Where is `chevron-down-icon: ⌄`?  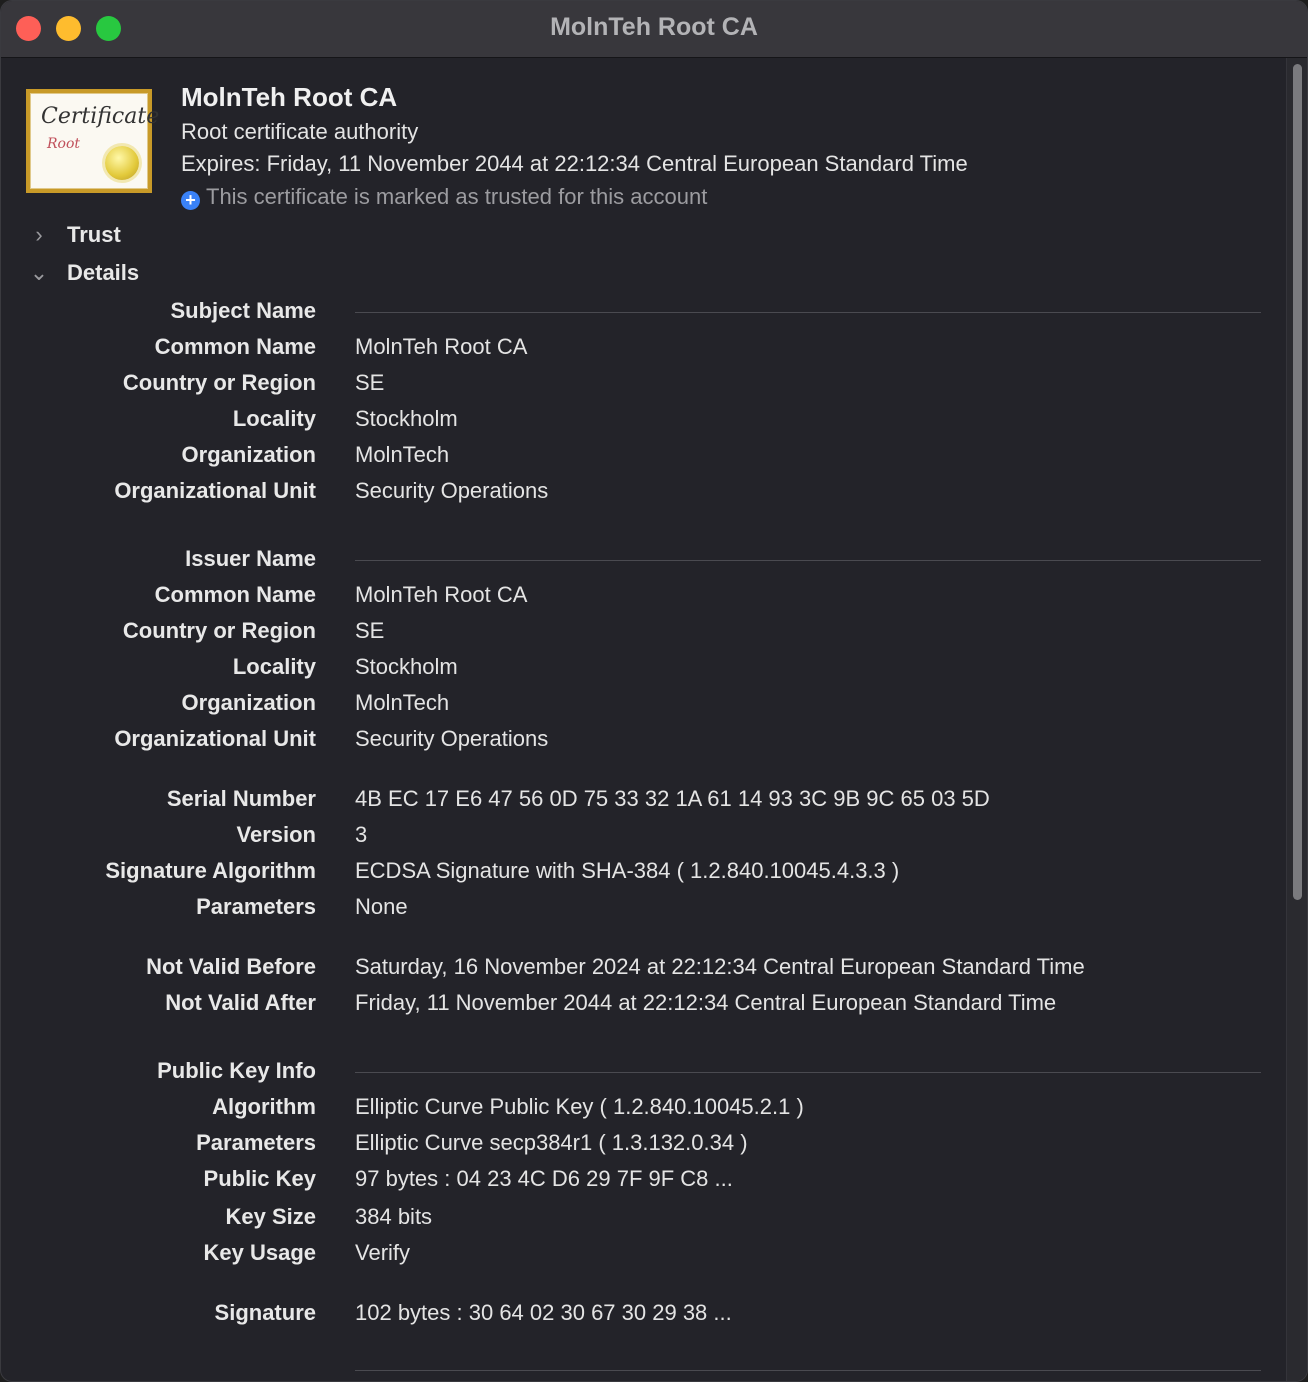 chevron-down-icon: ⌄ is located at coordinates (39, 272).